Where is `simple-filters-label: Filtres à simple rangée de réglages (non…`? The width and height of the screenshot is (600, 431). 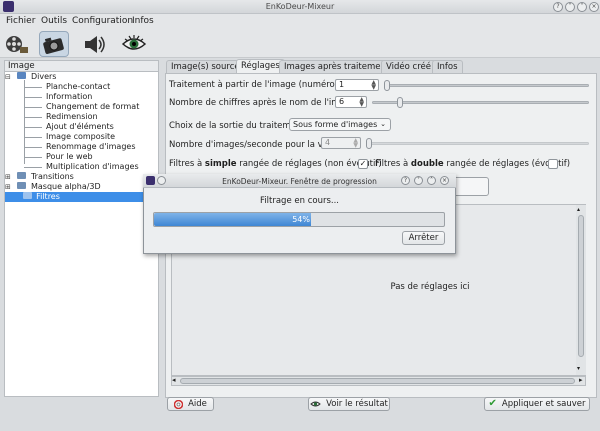
simple-filters-label: Filtres à simple rangée de réglages (non… is located at coordinates (275, 164).